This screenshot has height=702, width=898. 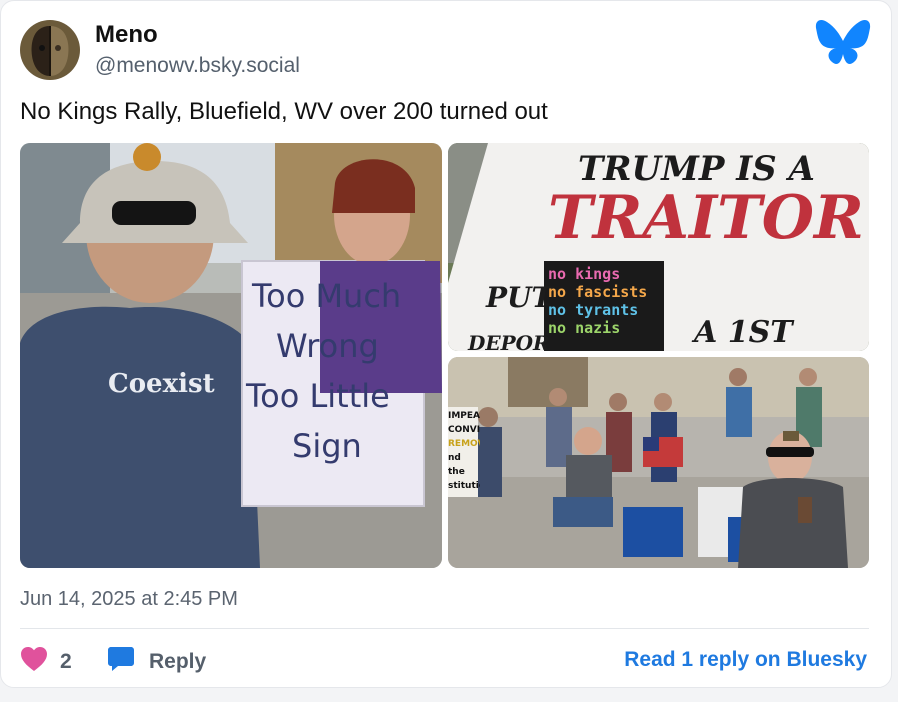 I want to click on post-image-3: IMPEACH CONVICT REMOVE nd the stitution, so click(x=658, y=462).